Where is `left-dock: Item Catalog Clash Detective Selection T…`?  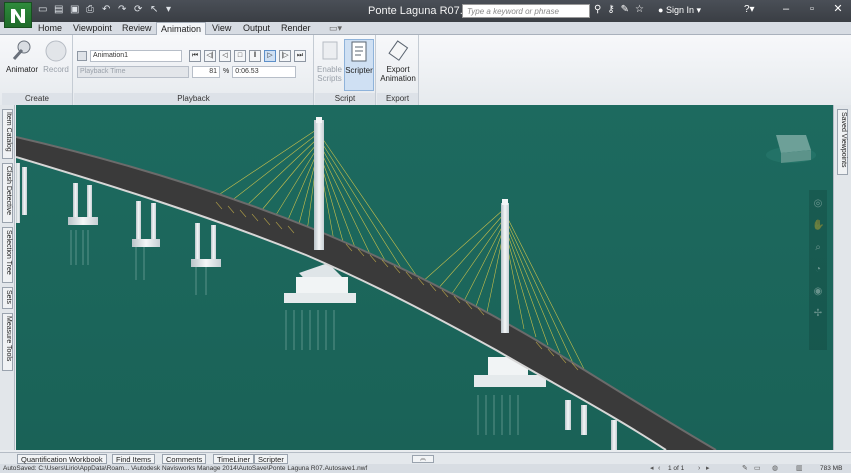 left-dock: Item Catalog Clash Detective Selection T… is located at coordinates (7, 277).